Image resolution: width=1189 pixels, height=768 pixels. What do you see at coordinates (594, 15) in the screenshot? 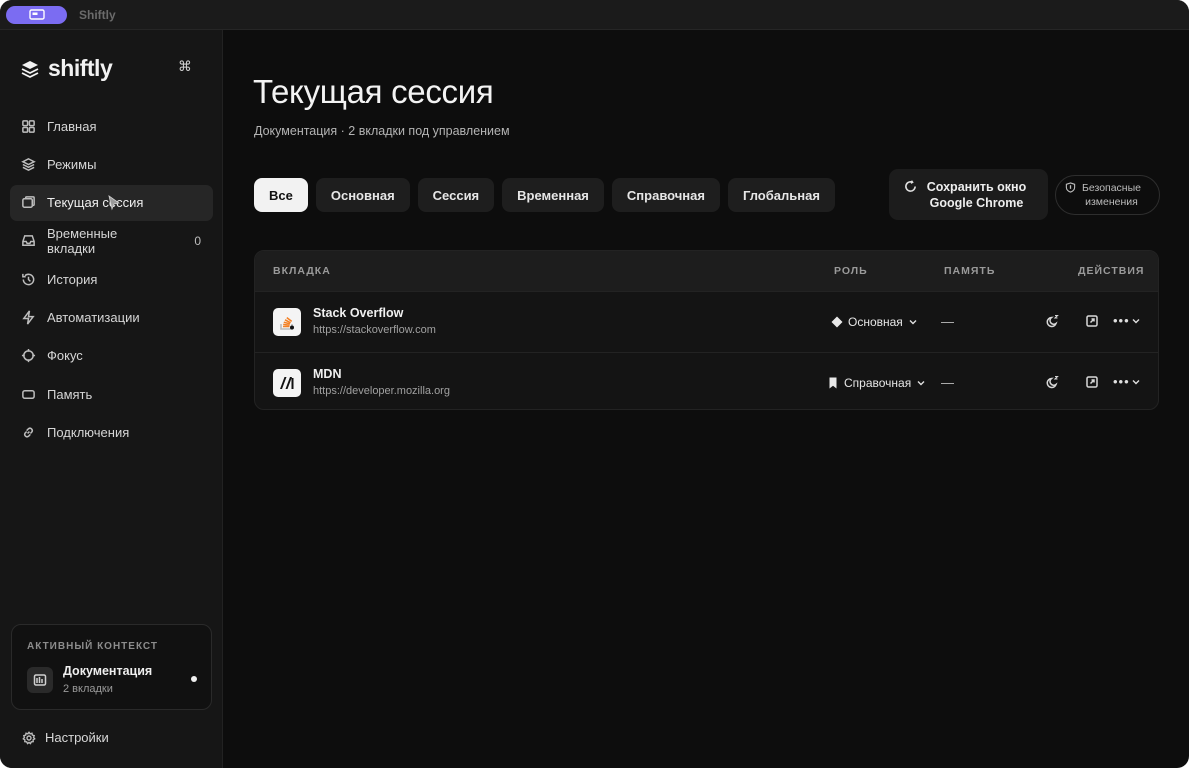
I see `title-bar: Shiftly` at bounding box center [594, 15].